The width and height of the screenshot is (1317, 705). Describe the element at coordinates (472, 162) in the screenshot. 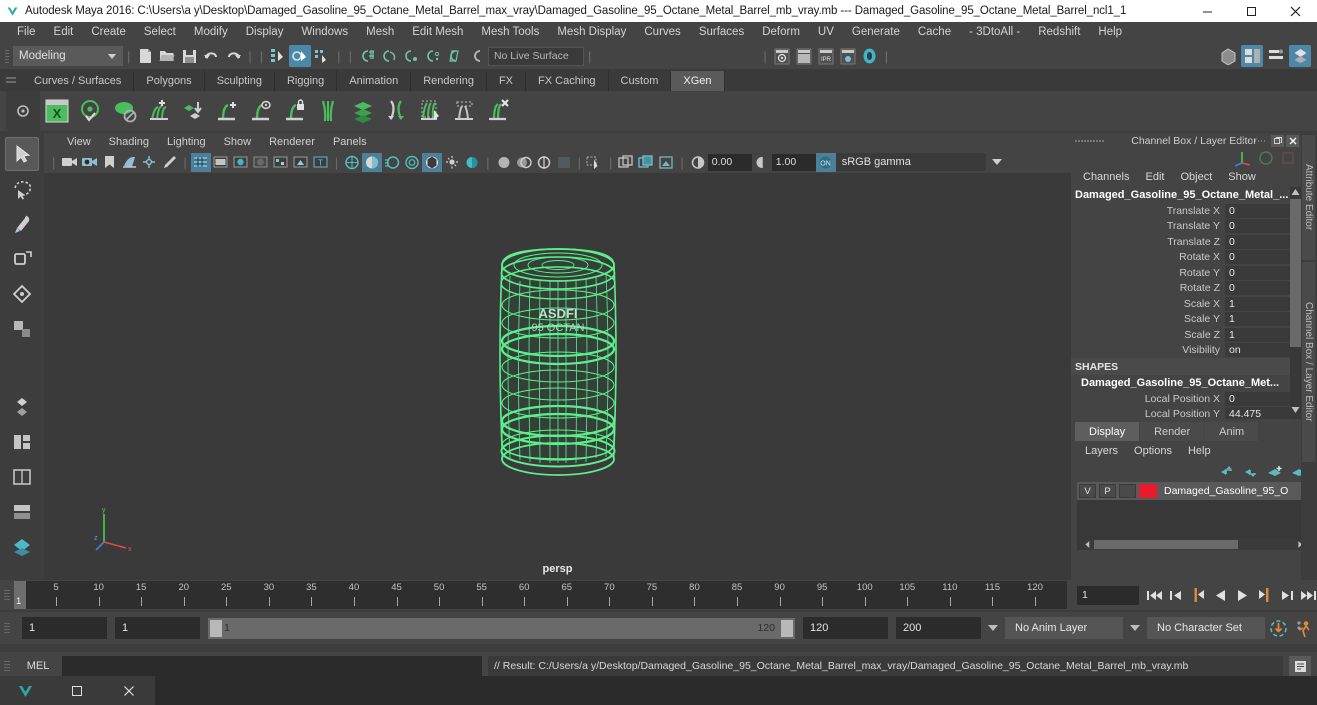

I see `two-sided-lighting-icon` at that location.